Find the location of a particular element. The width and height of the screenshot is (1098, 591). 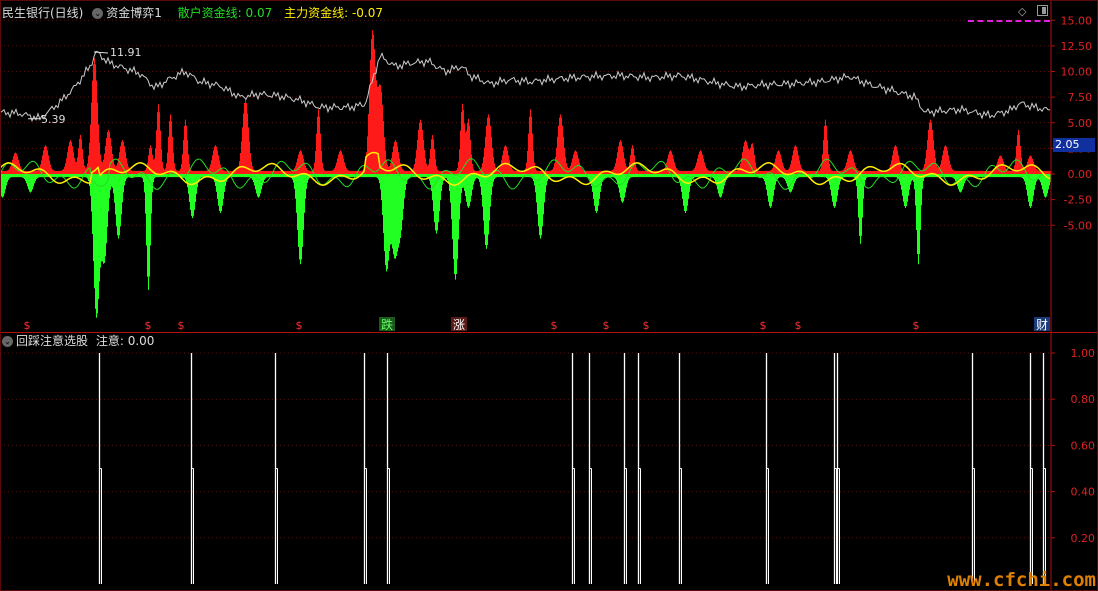

main-line-value: -0.07 is located at coordinates (367, 13).